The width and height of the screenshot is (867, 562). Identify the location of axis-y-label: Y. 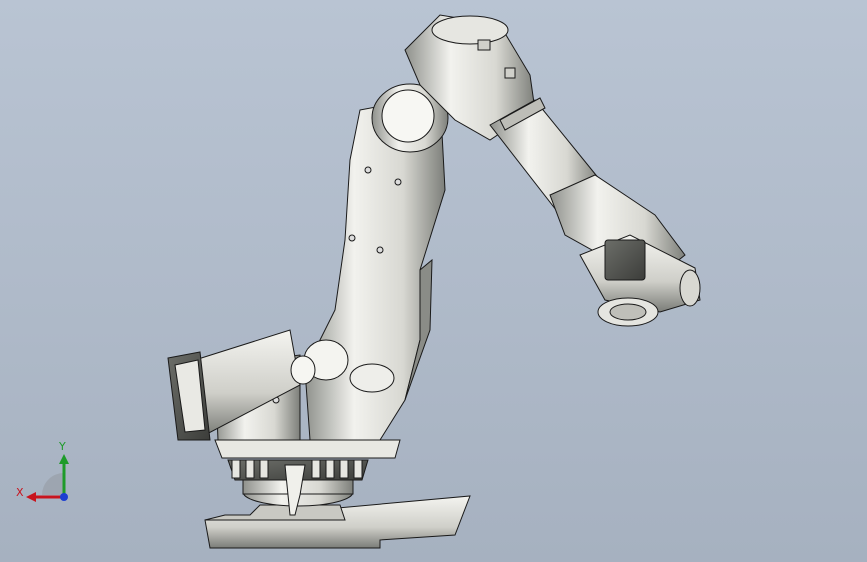
(62, 446).